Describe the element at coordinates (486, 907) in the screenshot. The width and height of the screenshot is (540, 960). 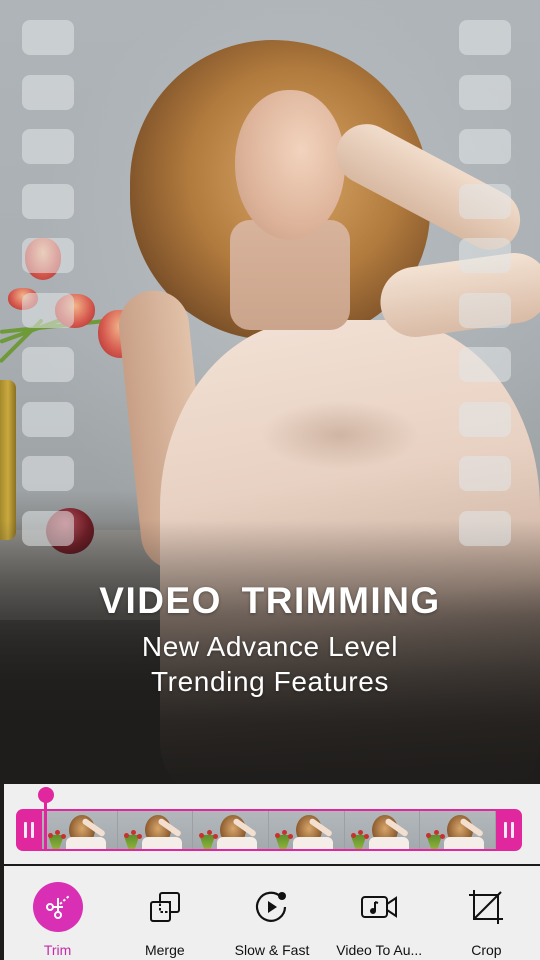
I see `crop-icon` at that location.